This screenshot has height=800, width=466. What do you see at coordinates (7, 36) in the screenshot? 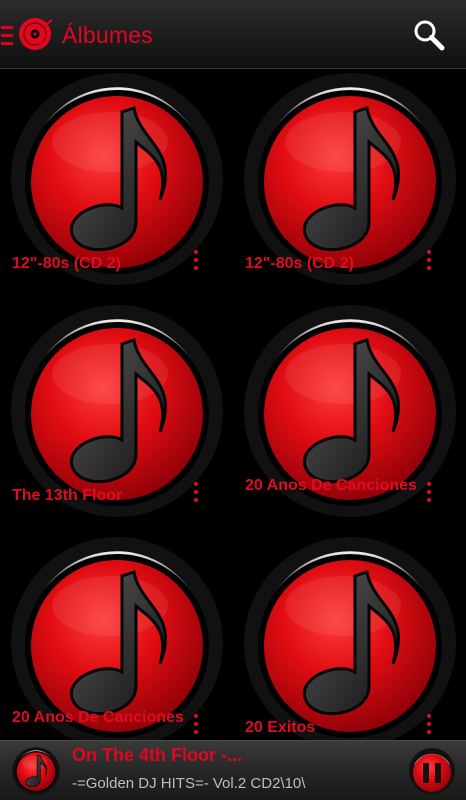
I see `hamburger-menu-icon` at bounding box center [7, 36].